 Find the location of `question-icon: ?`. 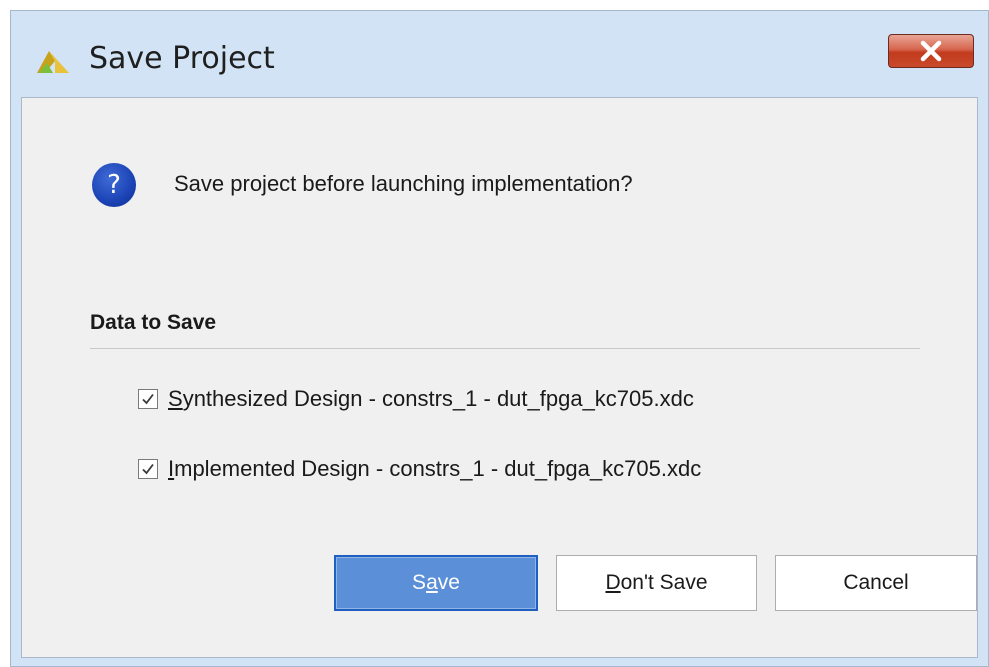

question-icon: ? is located at coordinates (114, 185).